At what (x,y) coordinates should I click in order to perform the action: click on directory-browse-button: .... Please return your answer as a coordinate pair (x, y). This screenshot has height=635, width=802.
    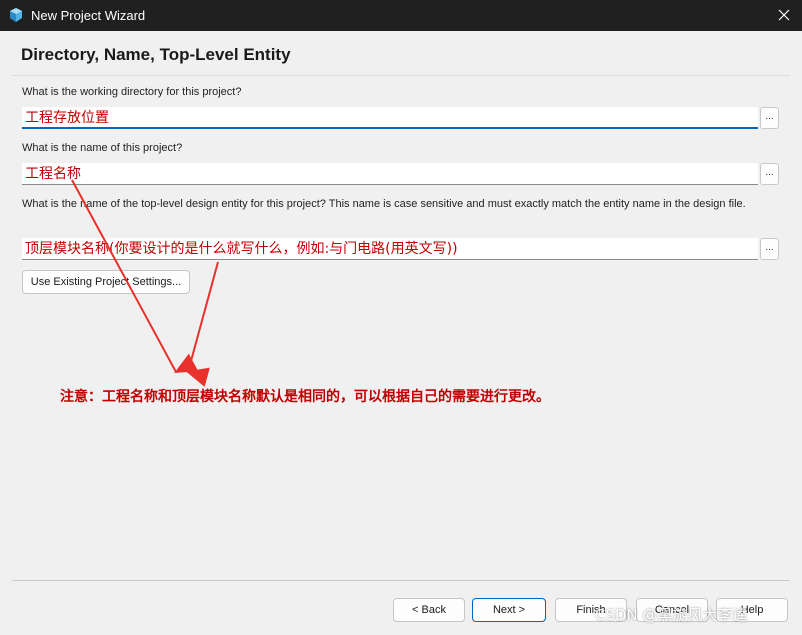
    Looking at the image, I should click on (769, 118).